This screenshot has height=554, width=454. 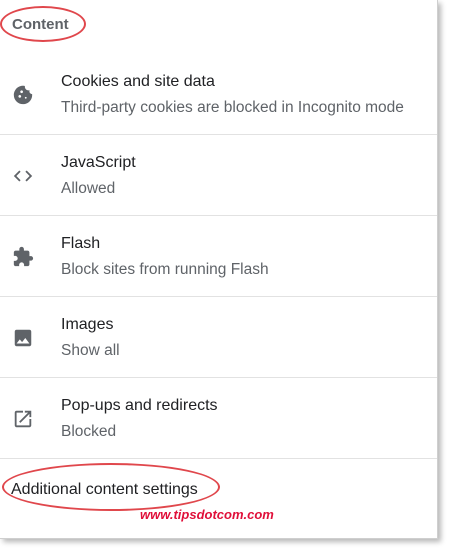 I want to click on watermark: www.tipsdotcom.com, so click(x=207, y=514).